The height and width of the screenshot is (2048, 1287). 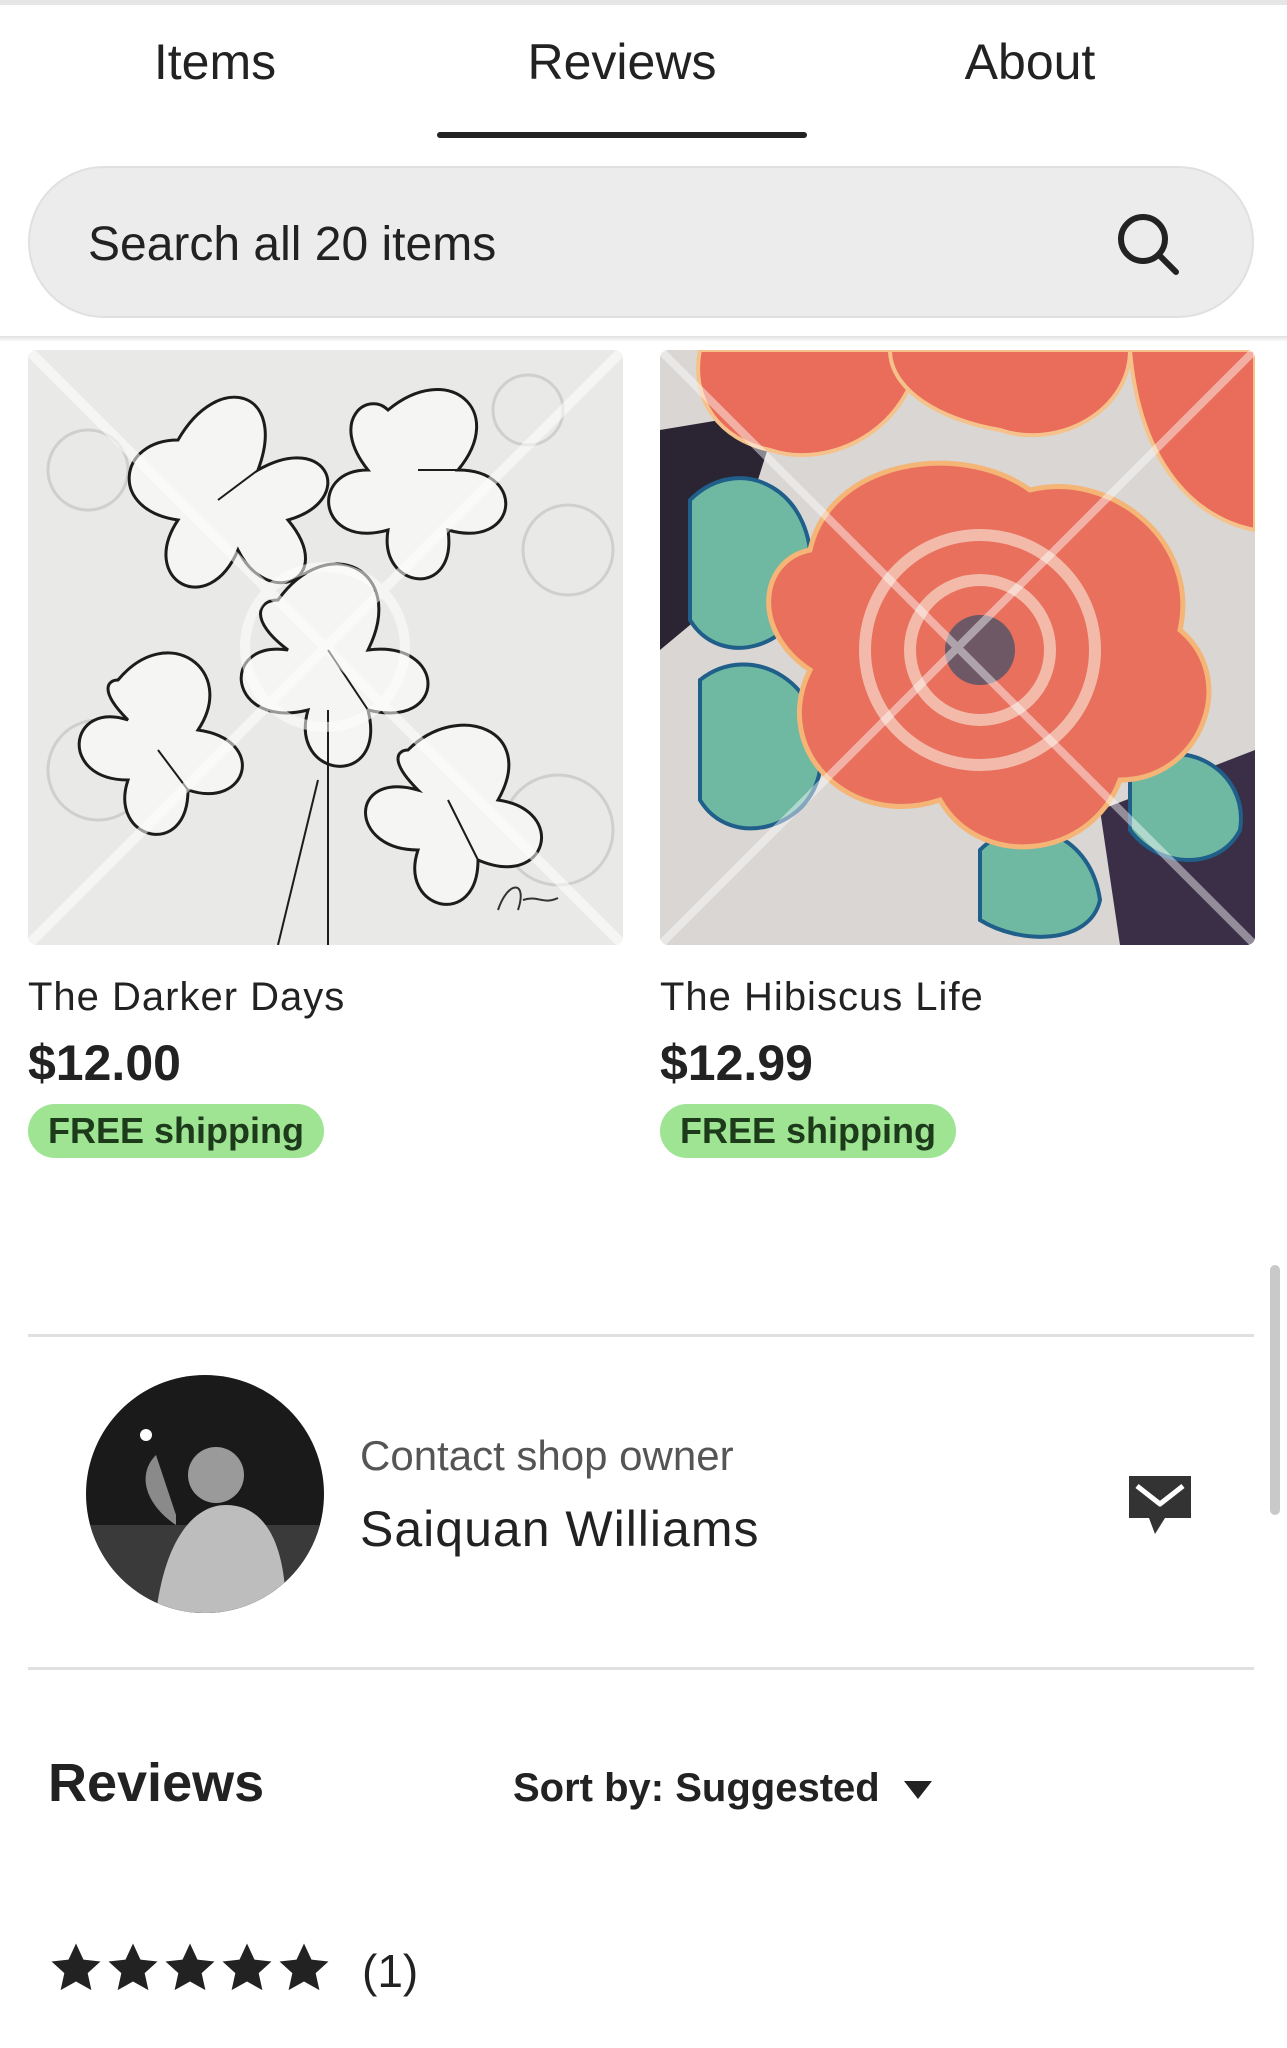 I want to click on search-input, so click(x=538, y=244).